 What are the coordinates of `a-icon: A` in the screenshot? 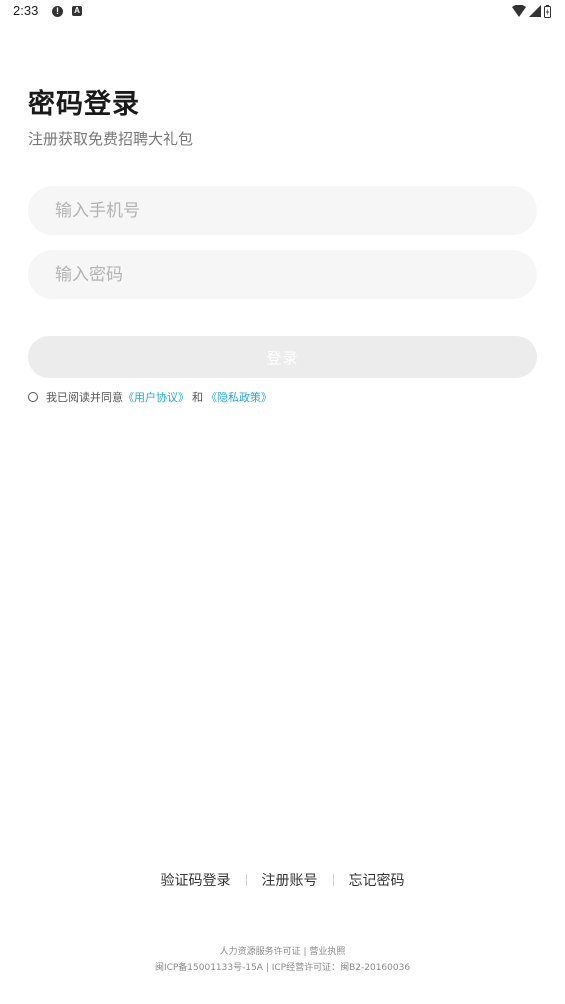 It's located at (77, 11).